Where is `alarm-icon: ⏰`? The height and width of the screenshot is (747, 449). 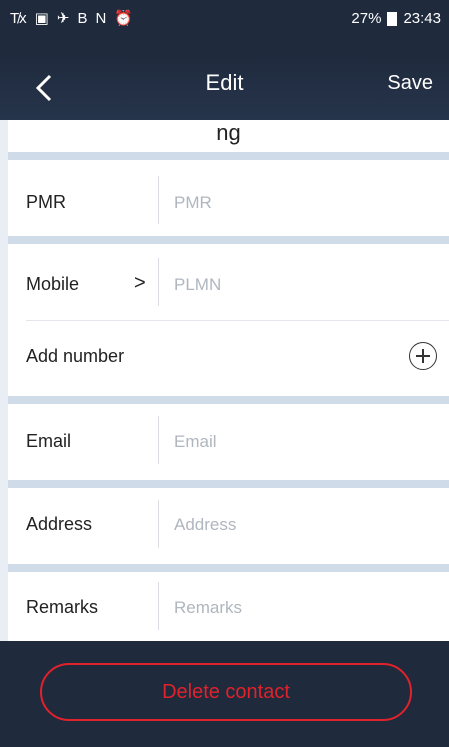
alarm-icon: ⏰ is located at coordinates (123, 18).